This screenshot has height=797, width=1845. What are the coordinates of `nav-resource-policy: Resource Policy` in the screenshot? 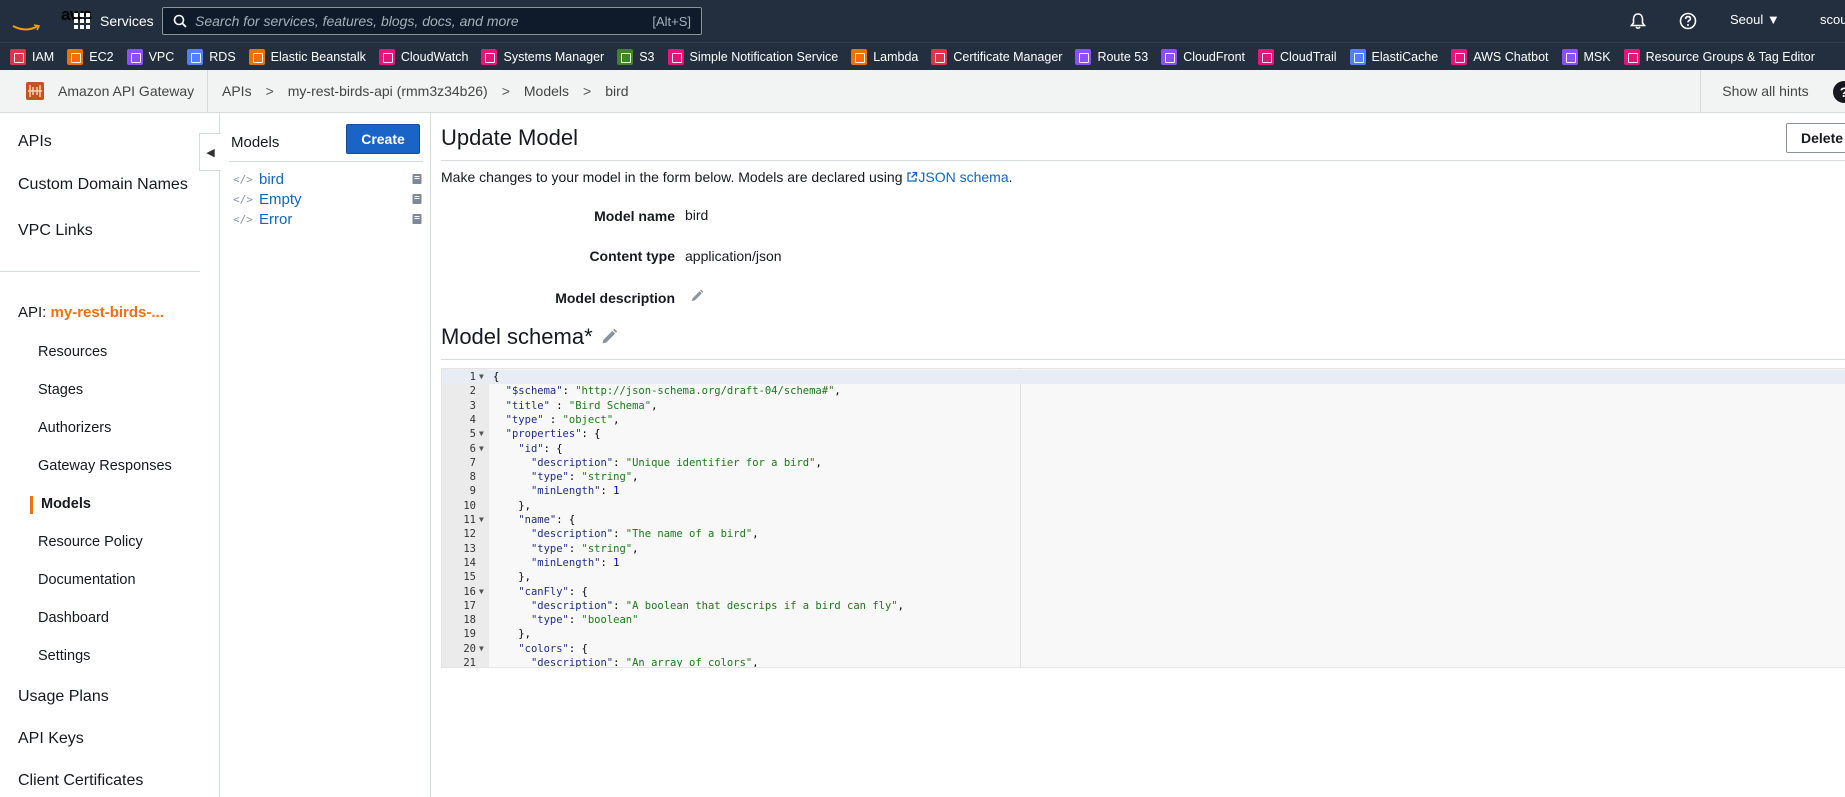 It's located at (90, 542).